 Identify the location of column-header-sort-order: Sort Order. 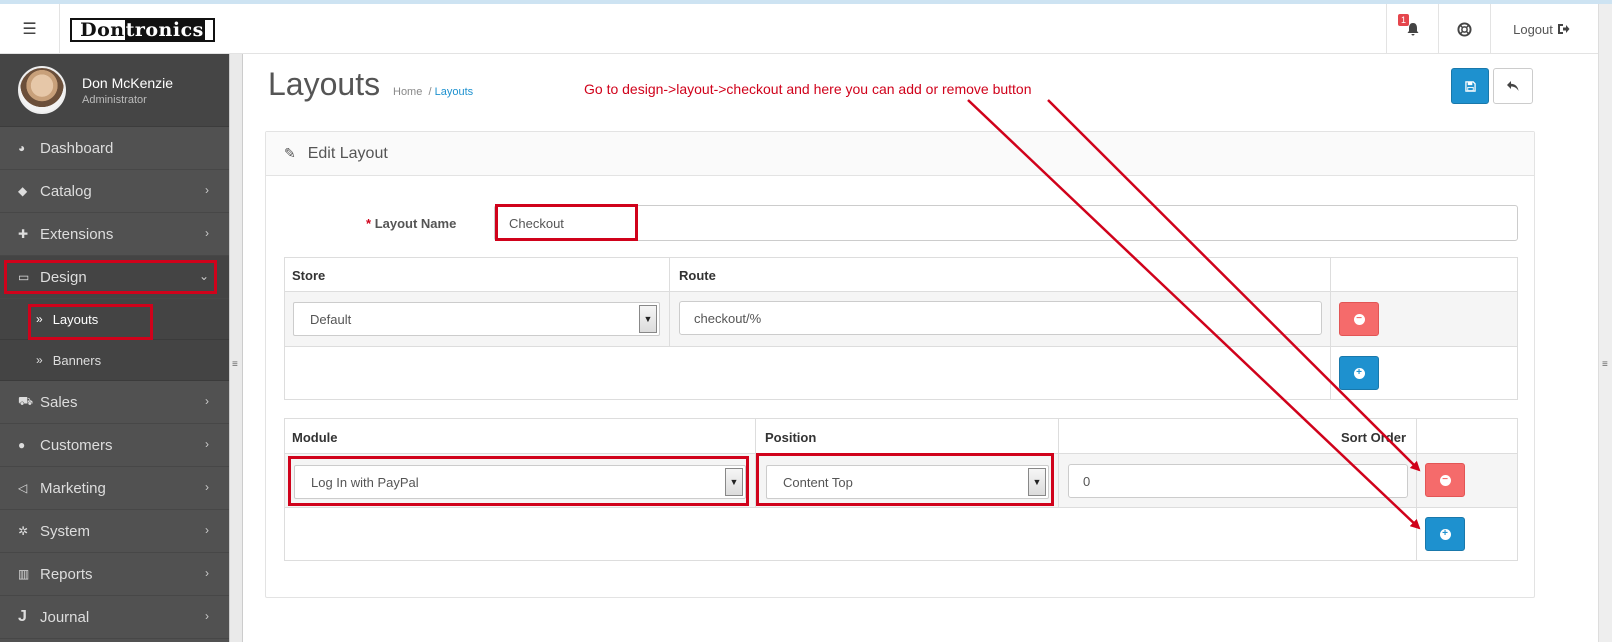
(1374, 437).